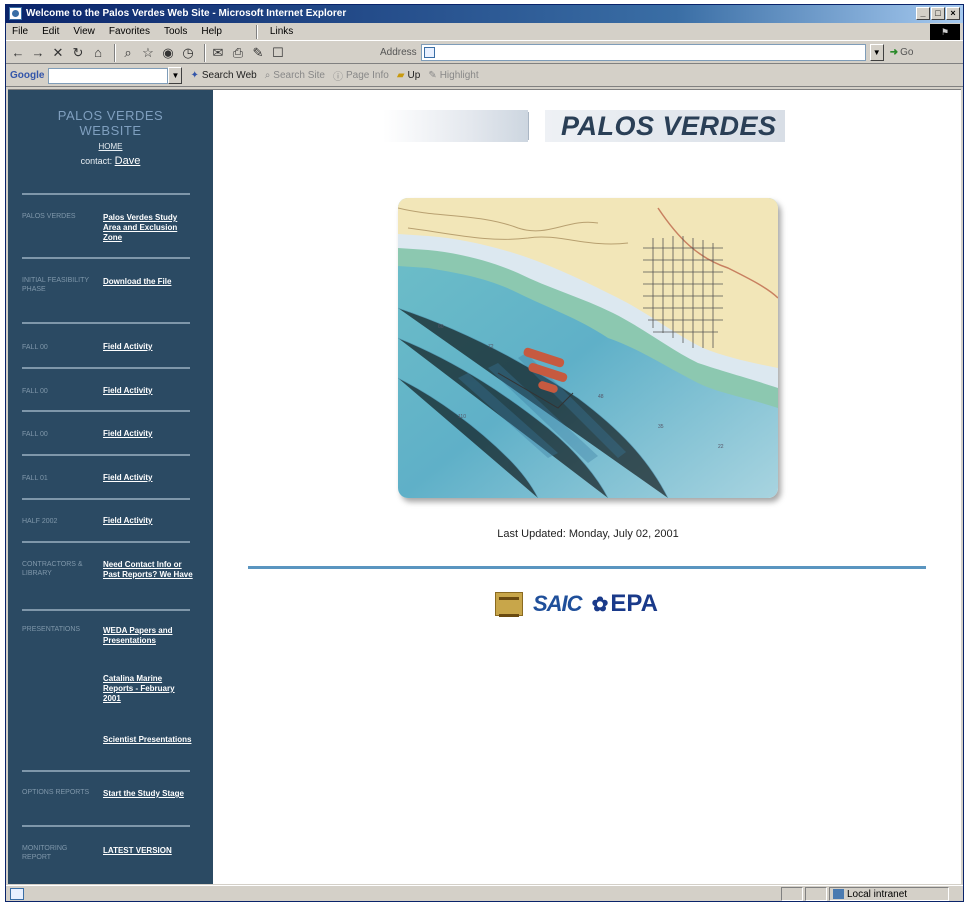 Image resolution: width=969 pixels, height=907 pixels. What do you see at coordinates (175, 31) in the screenshot?
I see `menu-tools: Tools` at bounding box center [175, 31].